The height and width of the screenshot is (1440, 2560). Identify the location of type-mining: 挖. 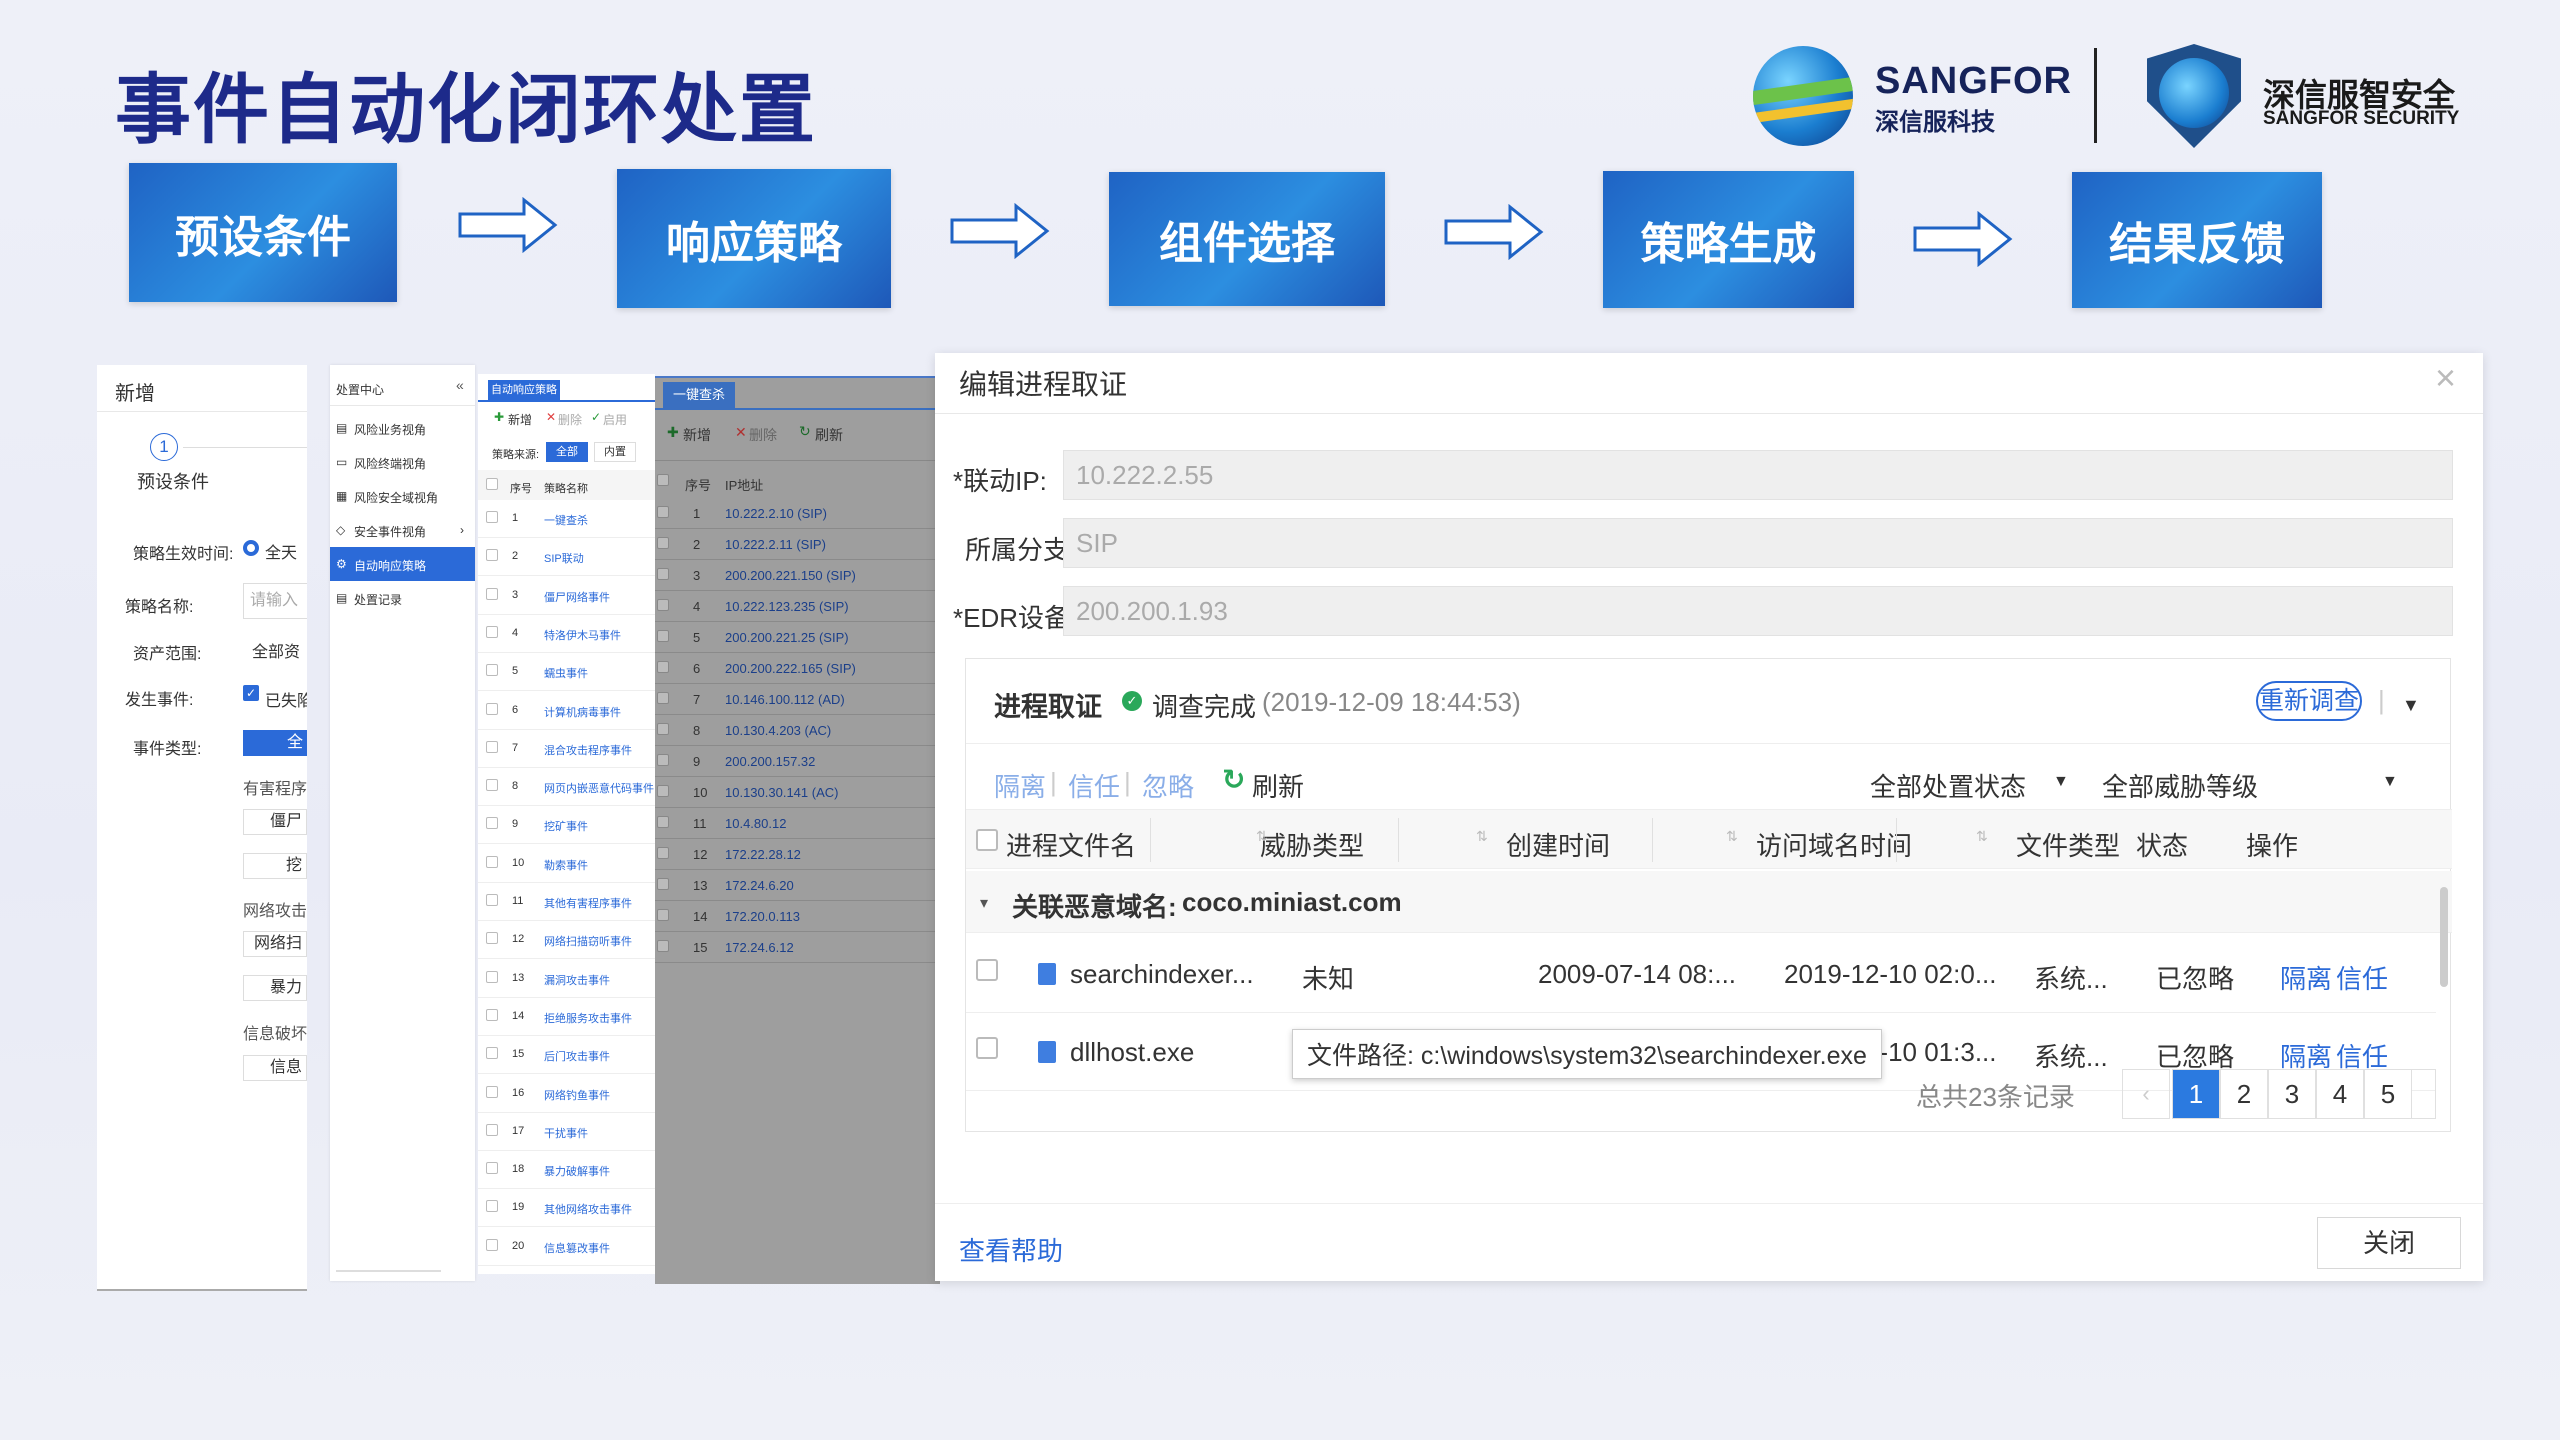
(275, 866).